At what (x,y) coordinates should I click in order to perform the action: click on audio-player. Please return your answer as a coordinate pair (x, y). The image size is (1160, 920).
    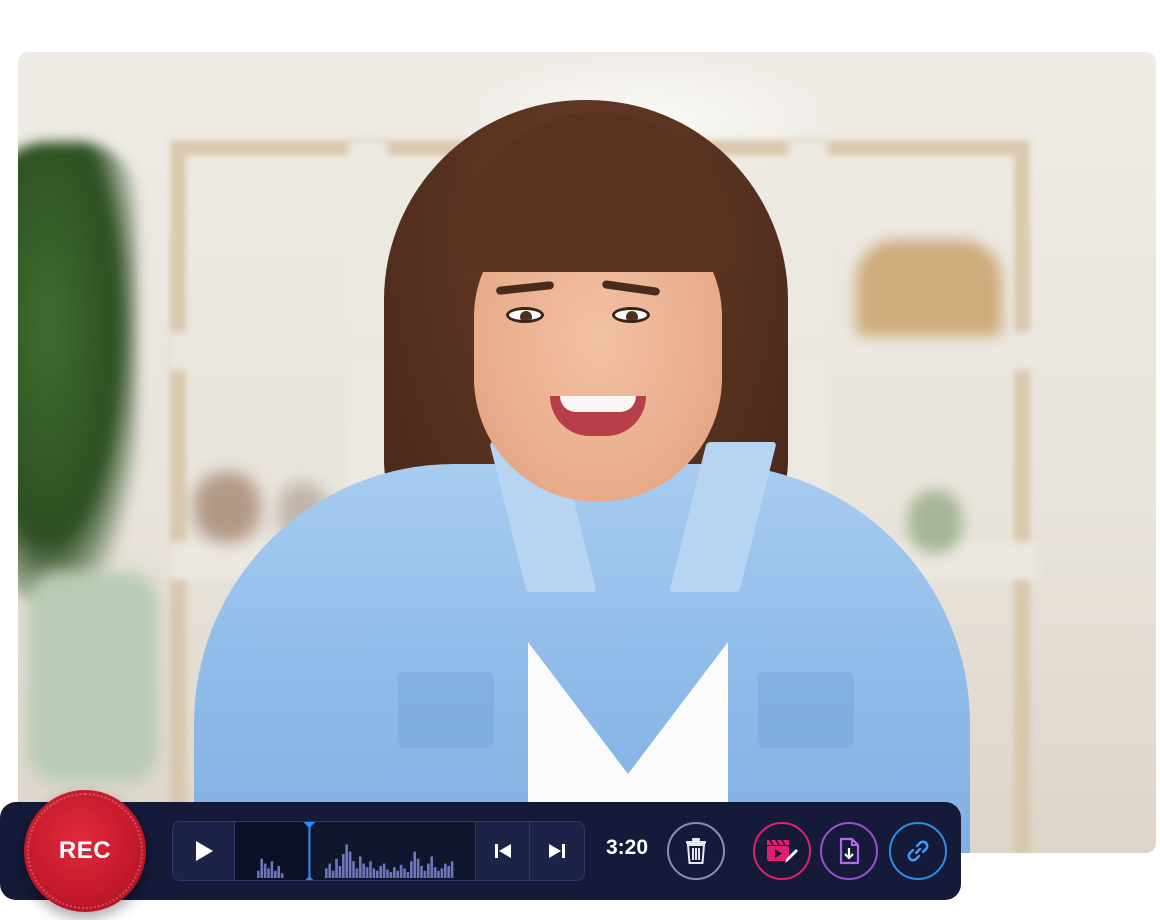
    Looking at the image, I should click on (378, 851).